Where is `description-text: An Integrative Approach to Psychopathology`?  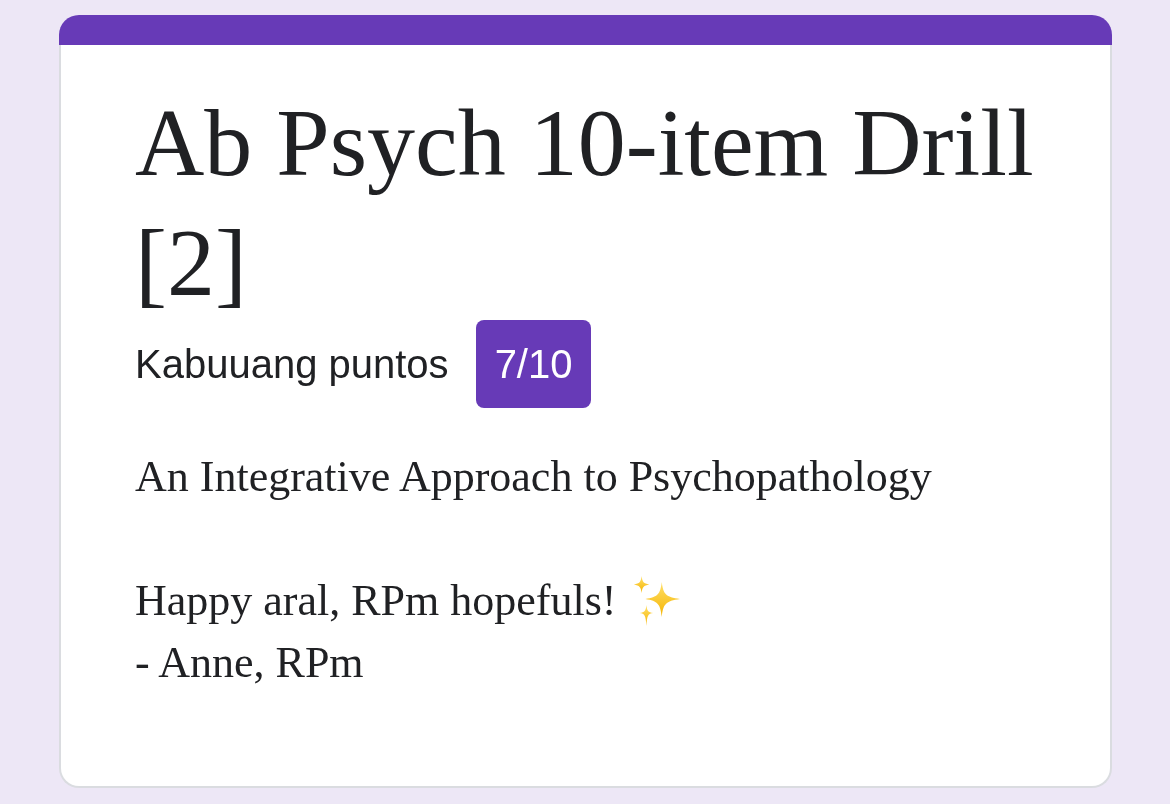 description-text: An Integrative Approach to Psychopathology is located at coordinates (533, 477).